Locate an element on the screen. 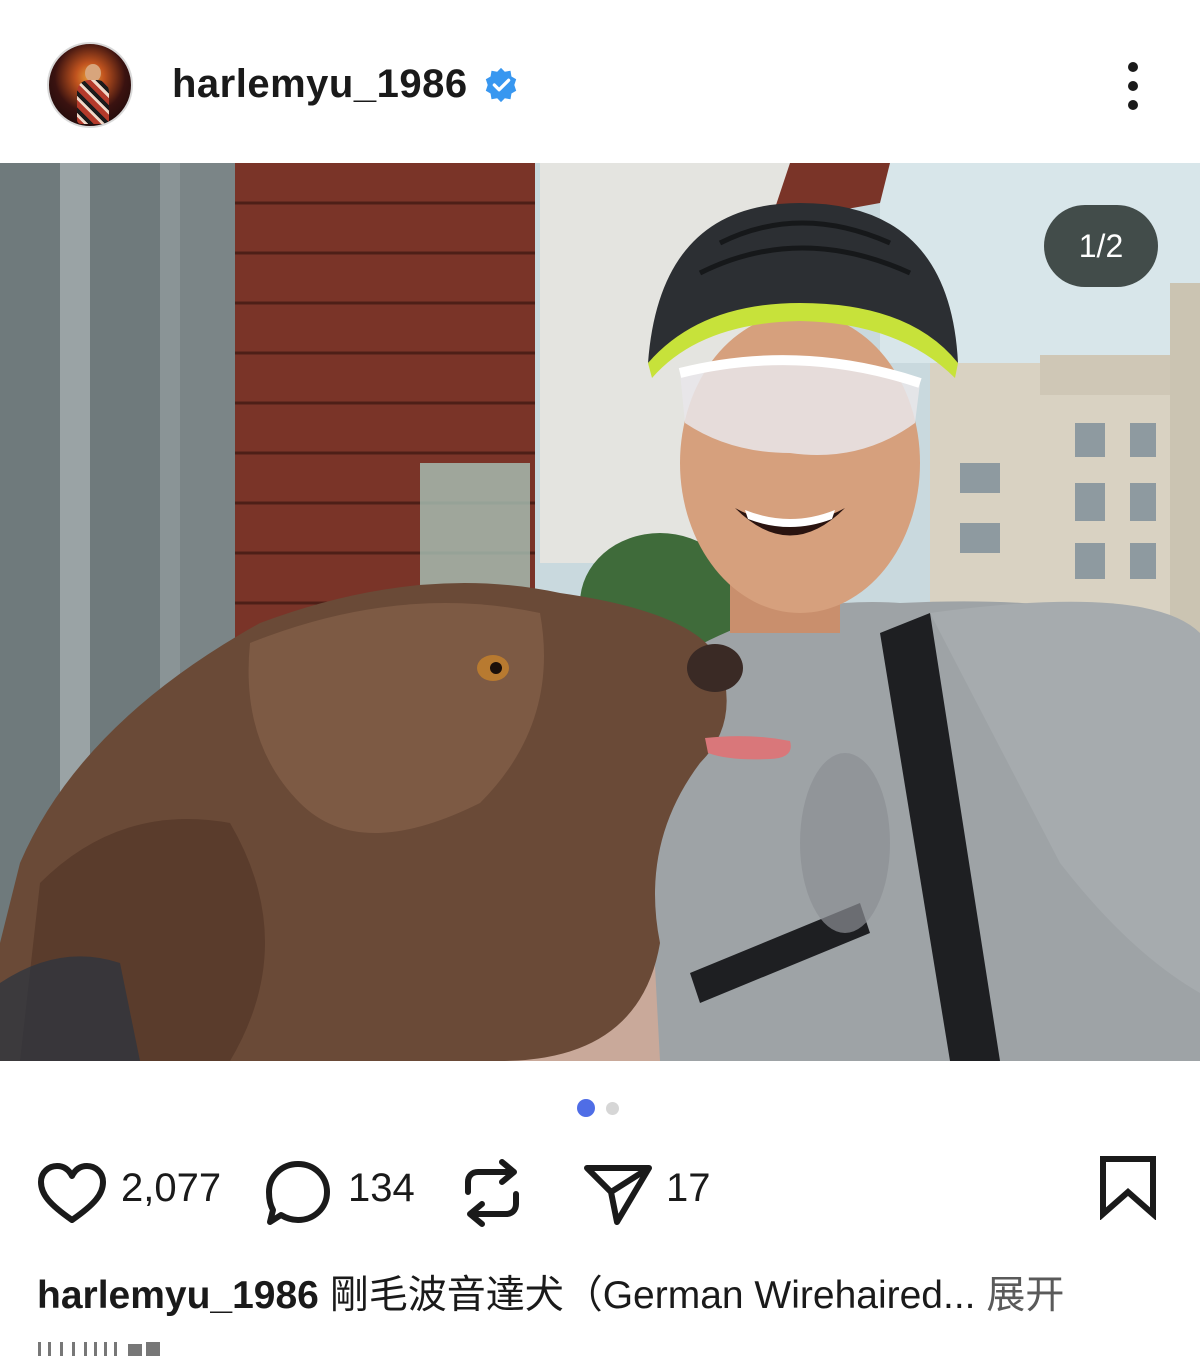 The image size is (1200, 1356). next-row-partial is located at coordinates (100, 1347).